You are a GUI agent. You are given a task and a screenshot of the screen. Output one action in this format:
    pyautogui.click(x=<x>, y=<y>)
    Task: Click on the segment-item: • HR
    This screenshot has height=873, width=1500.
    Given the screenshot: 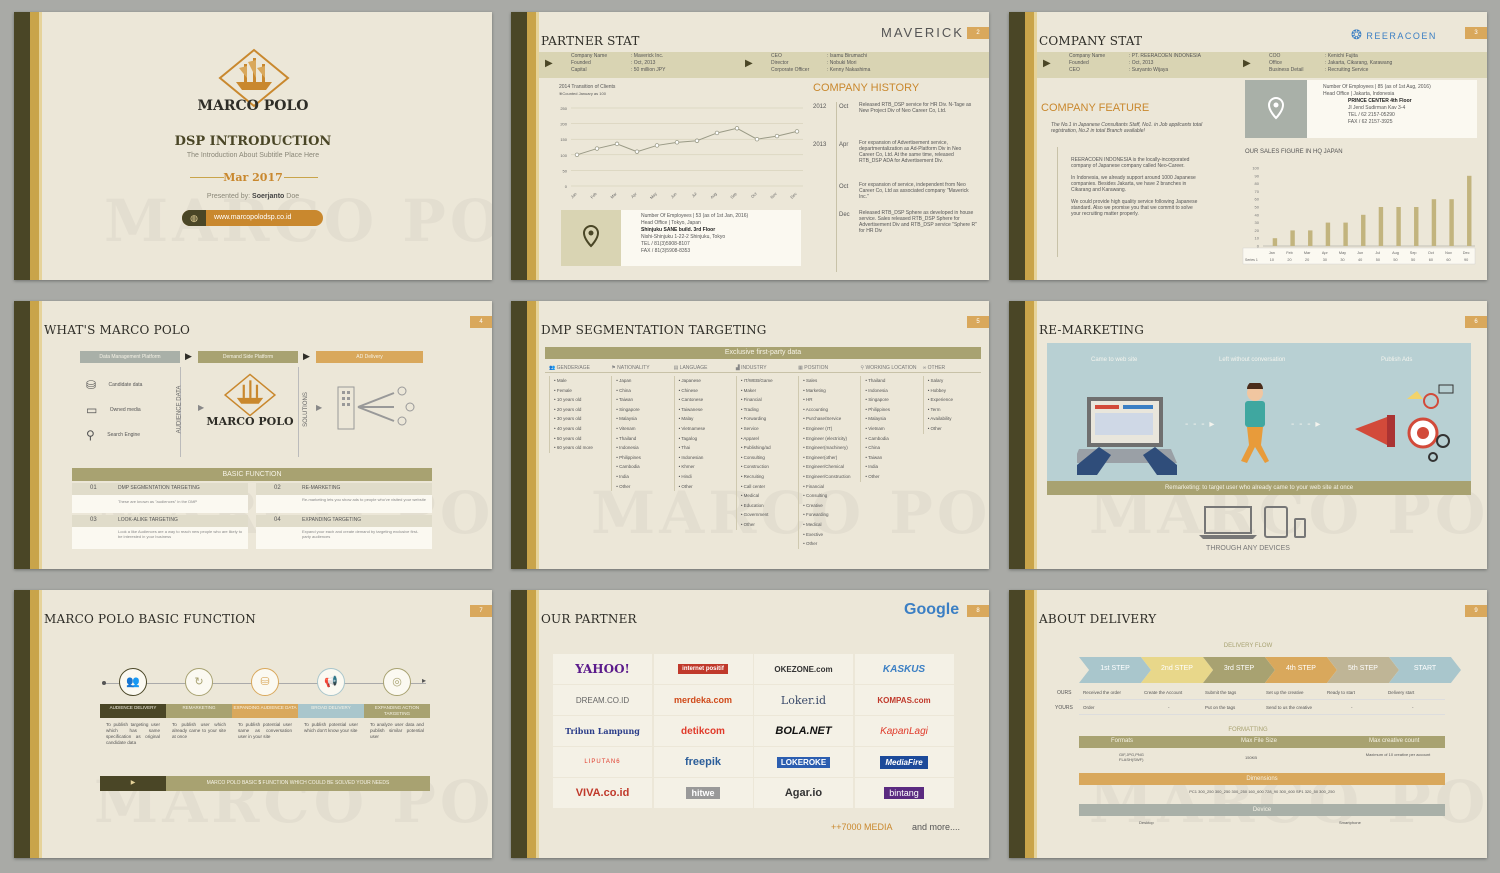 What is the action you would take?
    pyautogui.click(x=829, y=400)
    